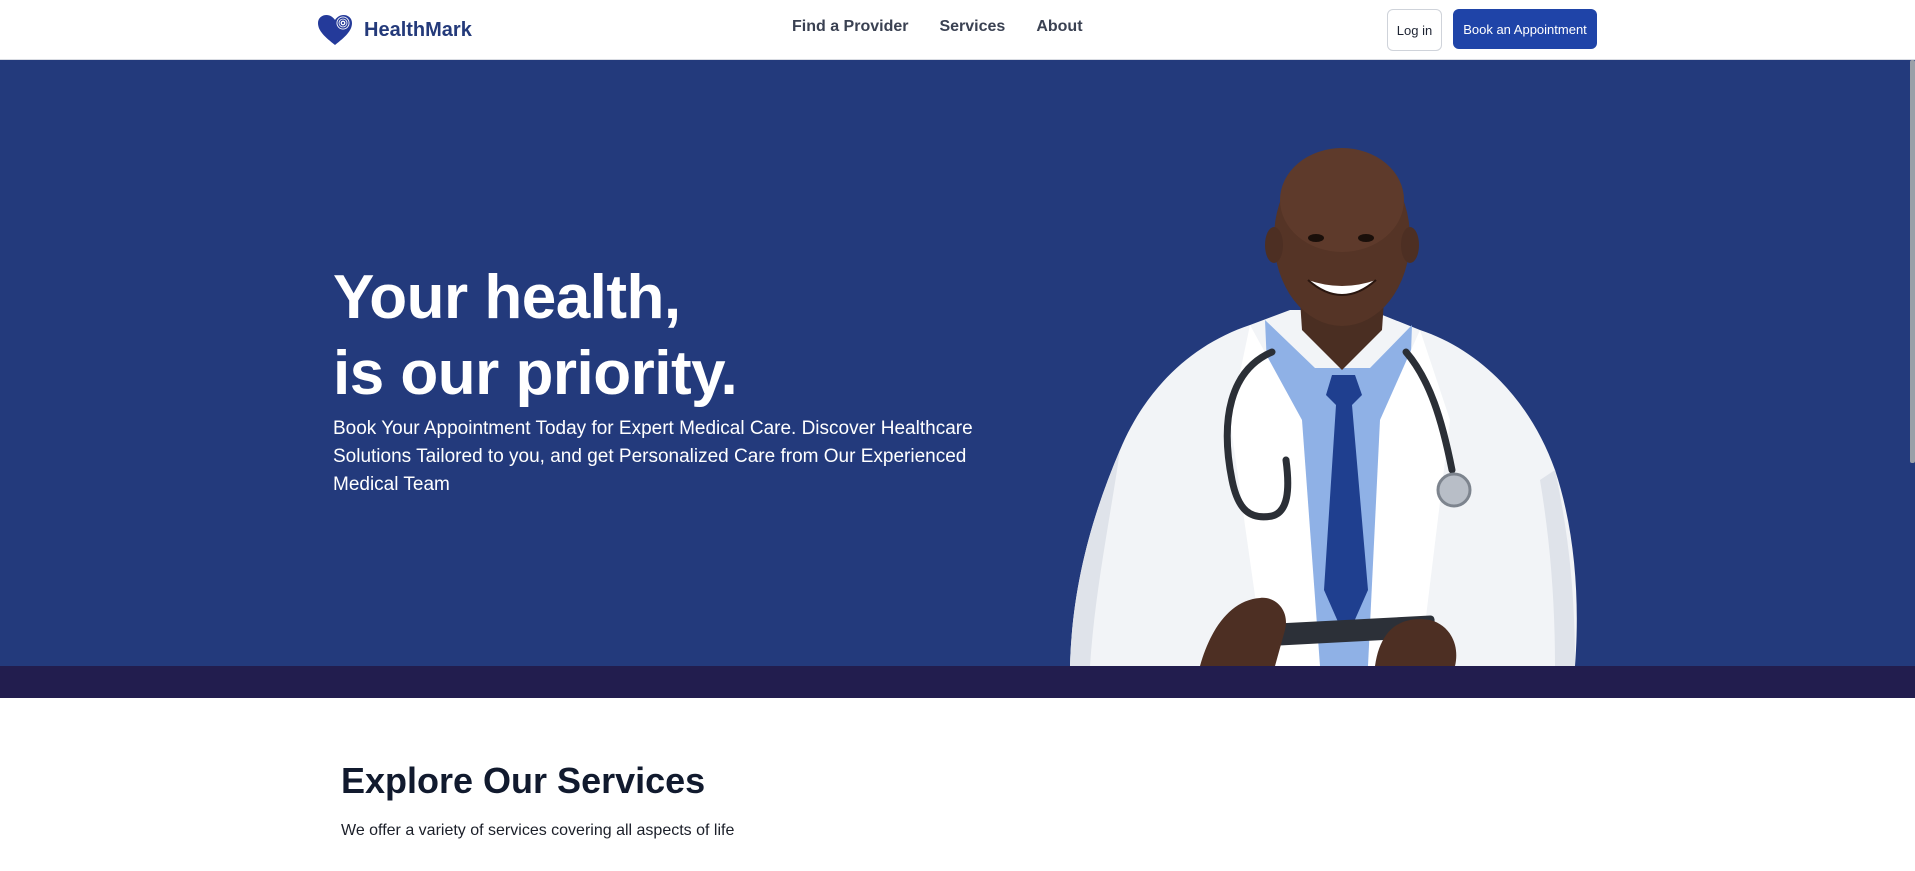  What do you see at coordinates (418, 29) in the screenshot?
I see `brand-name: HealthMark` at bounding box center [418, 29].